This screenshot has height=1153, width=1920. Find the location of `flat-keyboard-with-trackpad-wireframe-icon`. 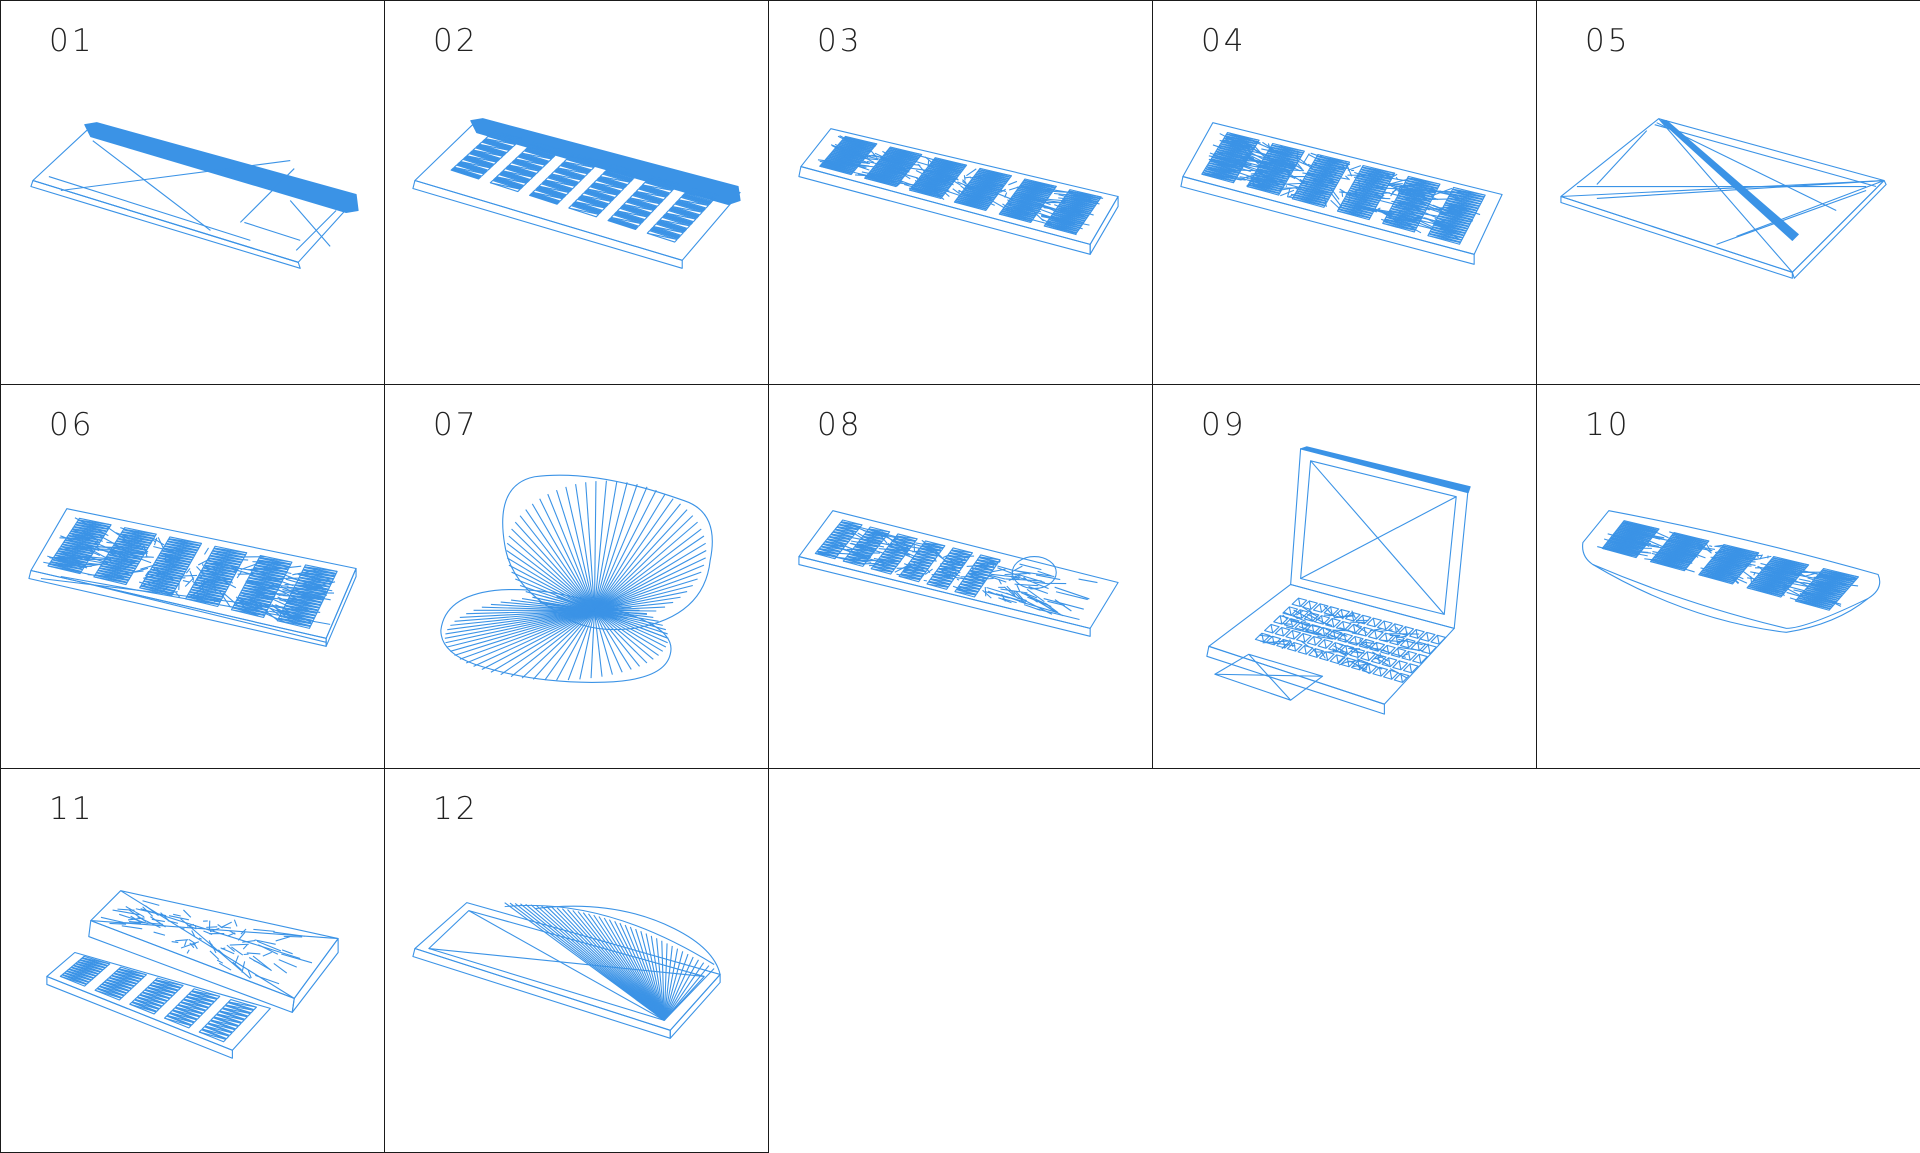

flat-keyboard-with-trackpad-wireframe-icon is located at coordinates (192, 192).